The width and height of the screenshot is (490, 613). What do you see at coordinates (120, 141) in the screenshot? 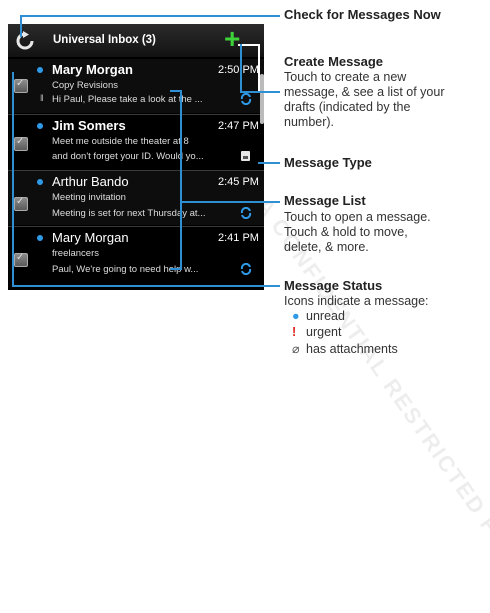
I see `message-subject: Meet me outside the theater at 8` at bounding box center [120, 141].